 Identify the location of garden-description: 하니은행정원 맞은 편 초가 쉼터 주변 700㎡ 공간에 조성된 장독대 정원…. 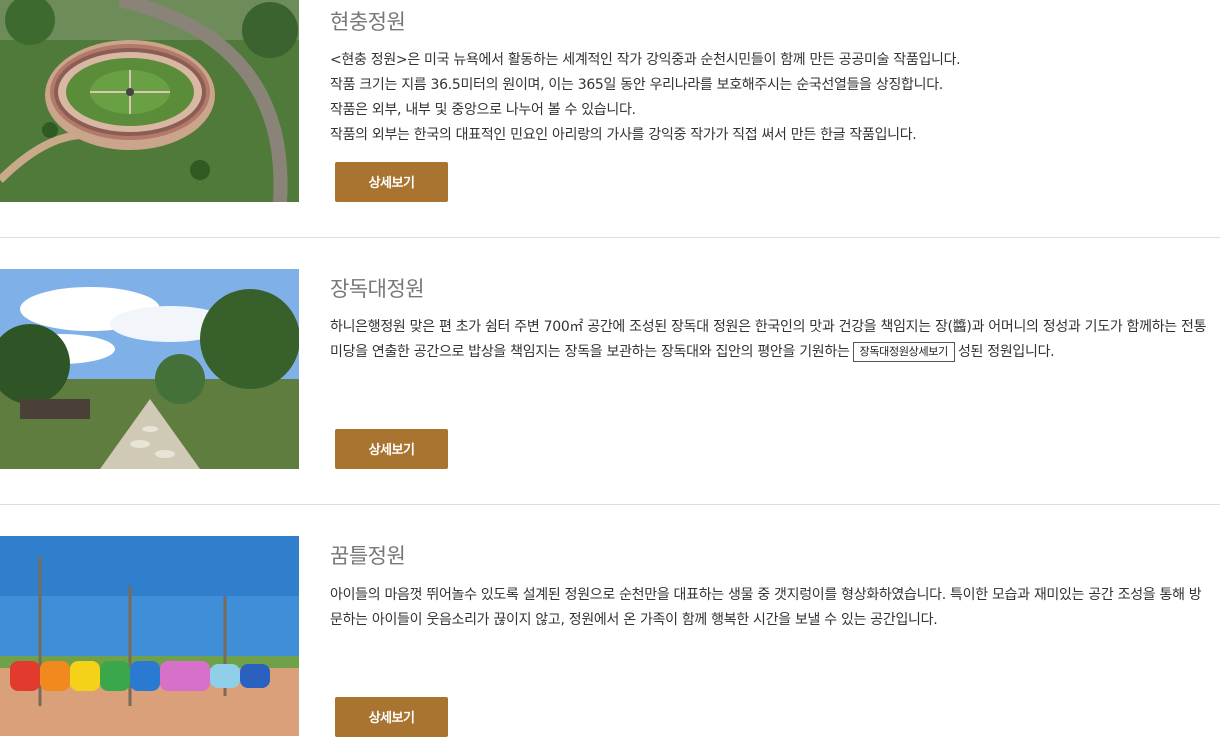
(769, 340).